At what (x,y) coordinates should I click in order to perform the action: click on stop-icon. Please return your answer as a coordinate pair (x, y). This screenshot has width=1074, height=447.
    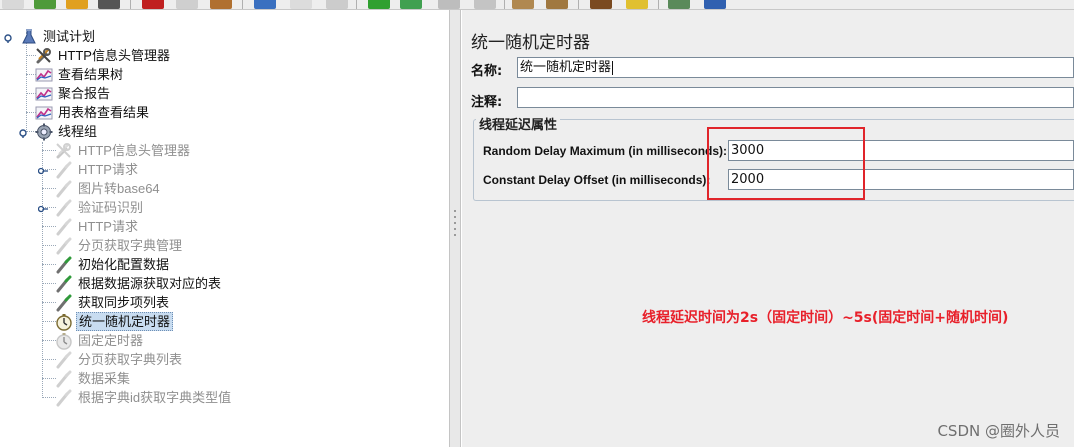
    Looking at the image, I should click on (449, 4).